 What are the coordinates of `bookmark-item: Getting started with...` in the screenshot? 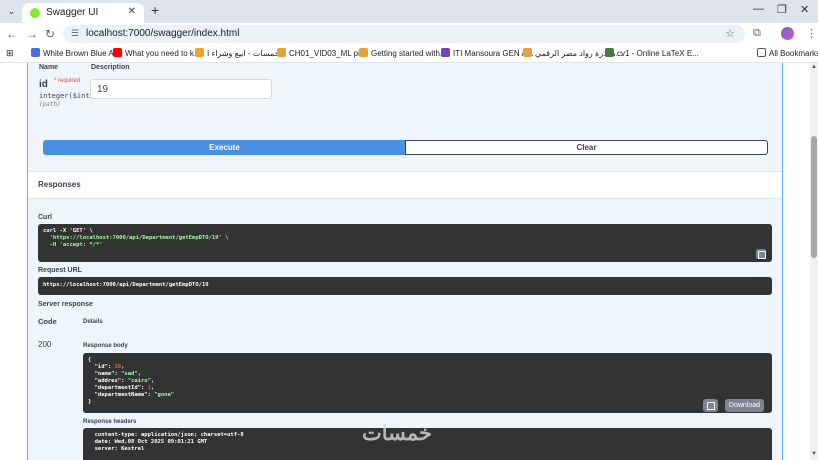 It's located at (403, 53).